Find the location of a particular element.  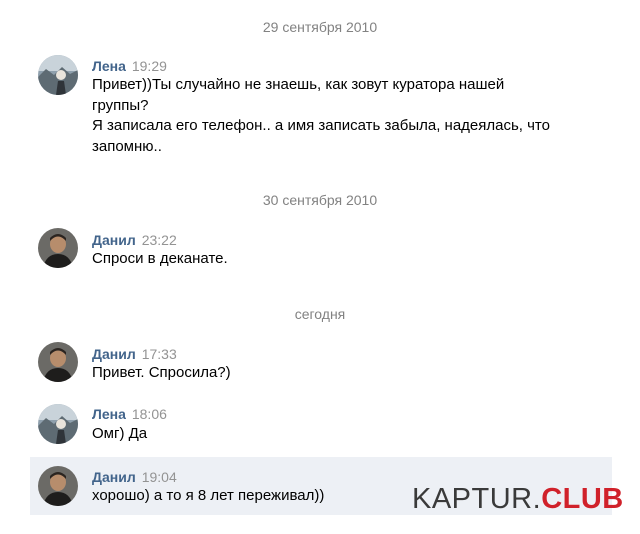

message-line: Омг) Да is located at coordinates (120, 433).